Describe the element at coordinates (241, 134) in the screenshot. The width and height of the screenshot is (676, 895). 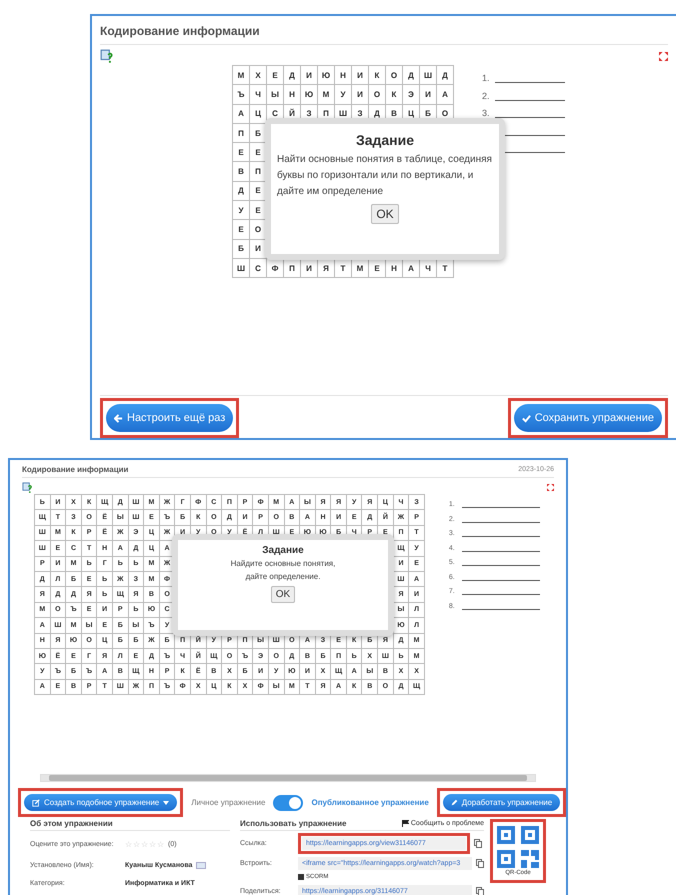
I see `letter-cell: П` at that location.